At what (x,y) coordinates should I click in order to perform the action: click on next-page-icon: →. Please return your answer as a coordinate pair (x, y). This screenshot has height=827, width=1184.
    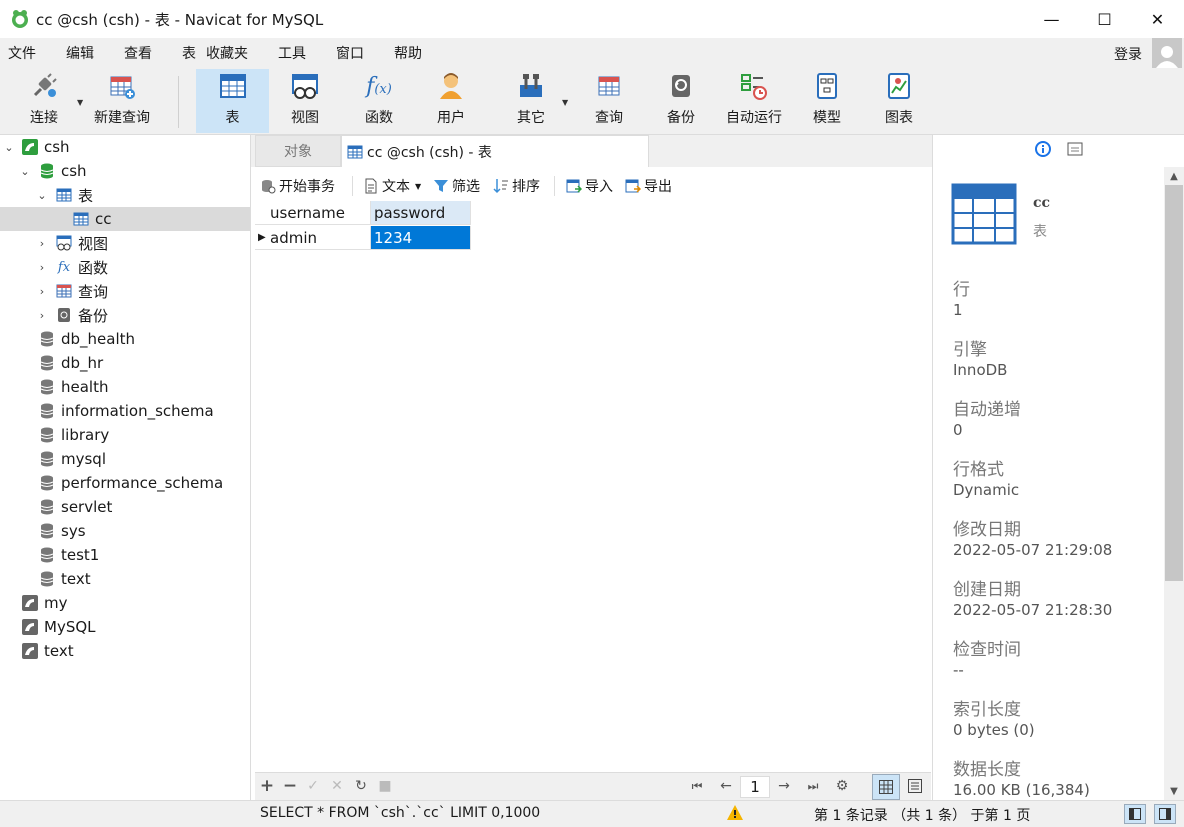
    Looking at the image, I should click on (784, 786).